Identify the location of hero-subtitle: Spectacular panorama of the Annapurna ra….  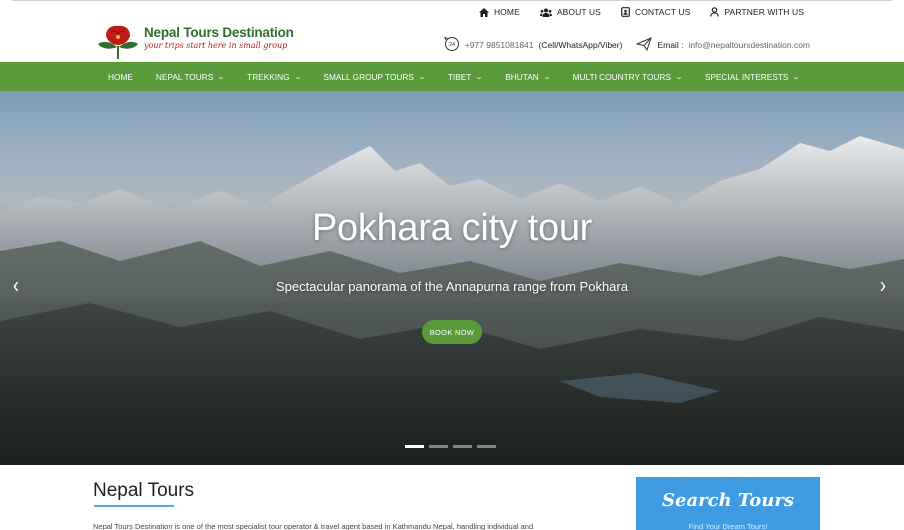
(452, 286).